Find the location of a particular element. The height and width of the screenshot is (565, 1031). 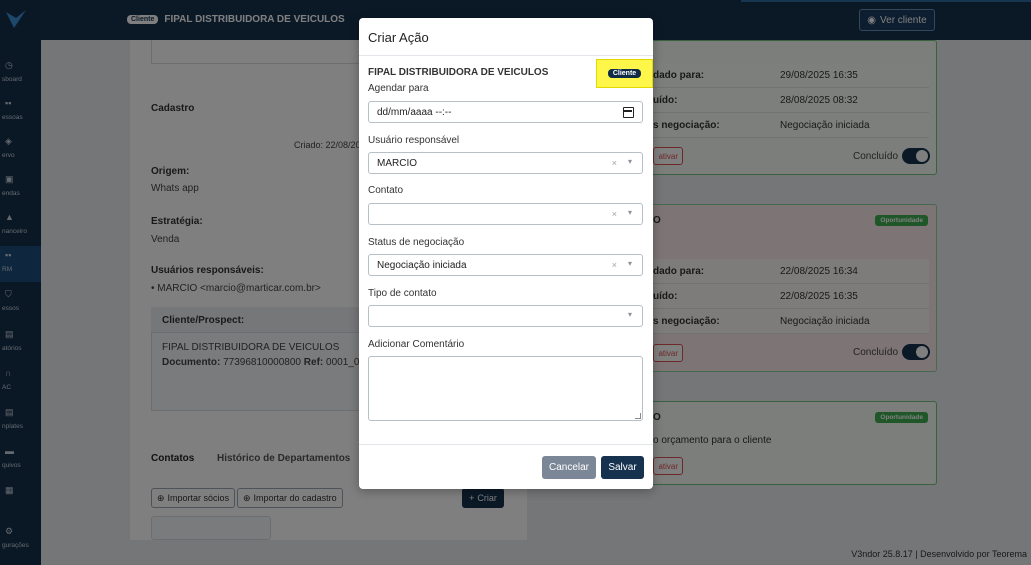

comentario-label: Adicionar Comentário is located at coordinates (416, 344).